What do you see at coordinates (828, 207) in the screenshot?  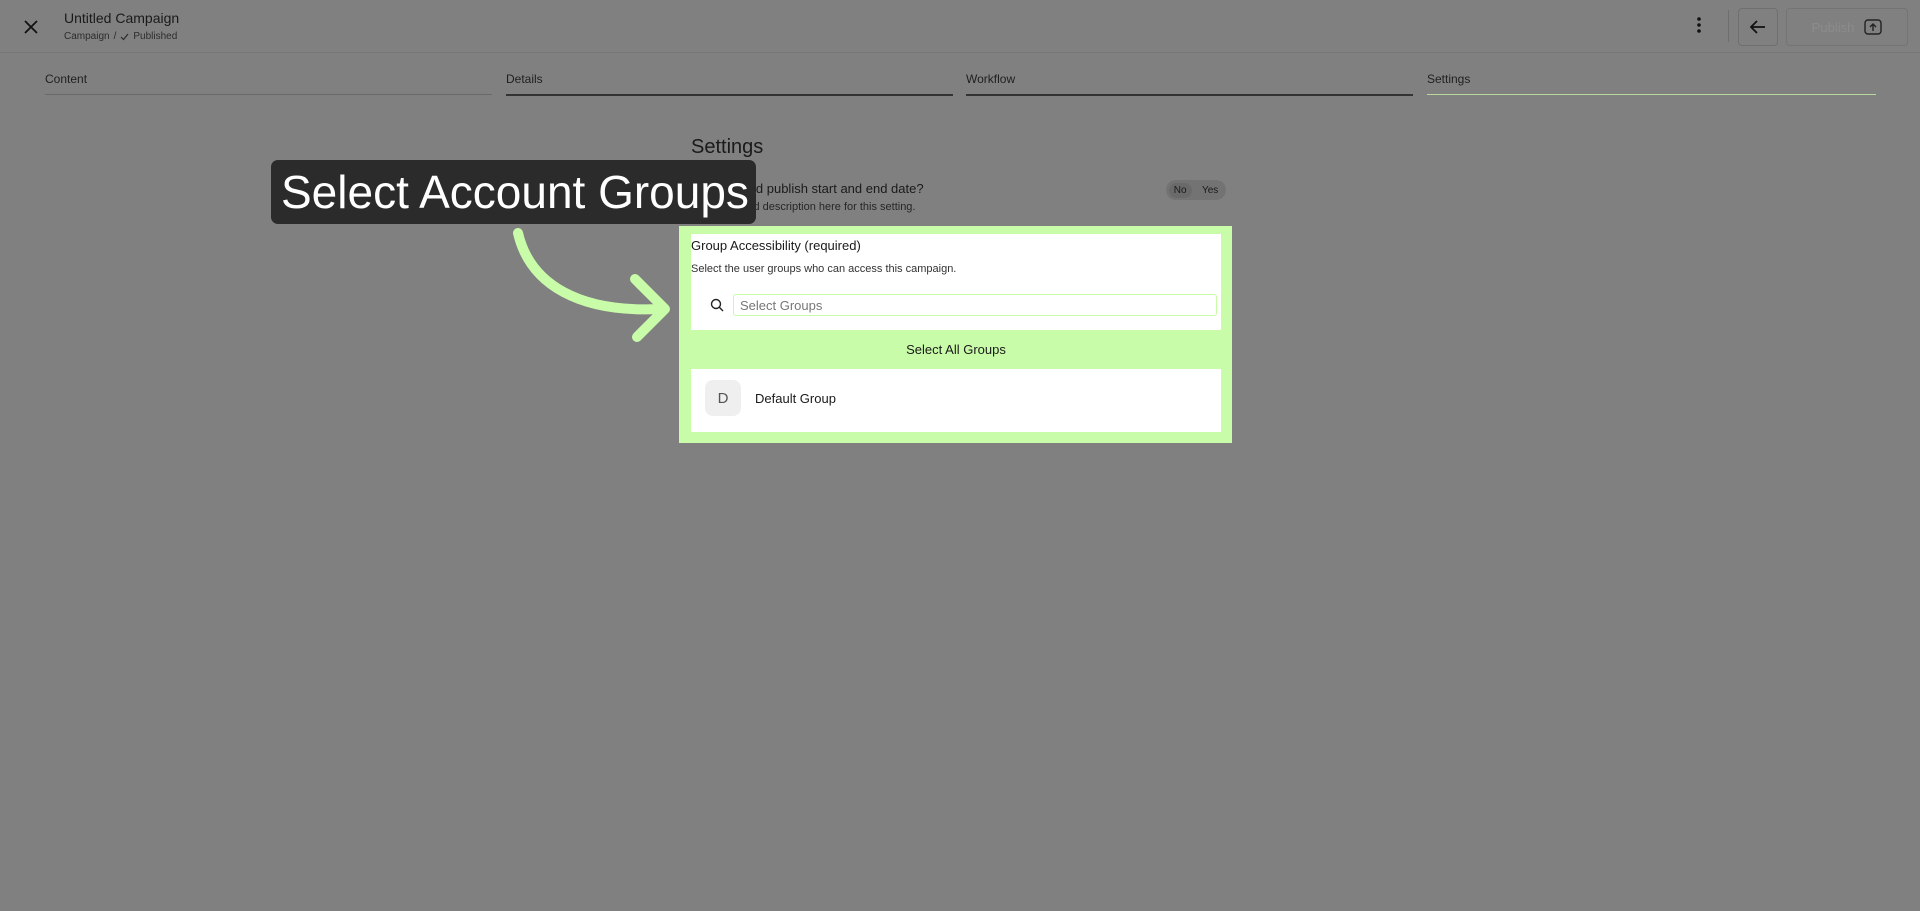 I see `setting-description: Add description here for this setting.` at bounding box center [828, 207].